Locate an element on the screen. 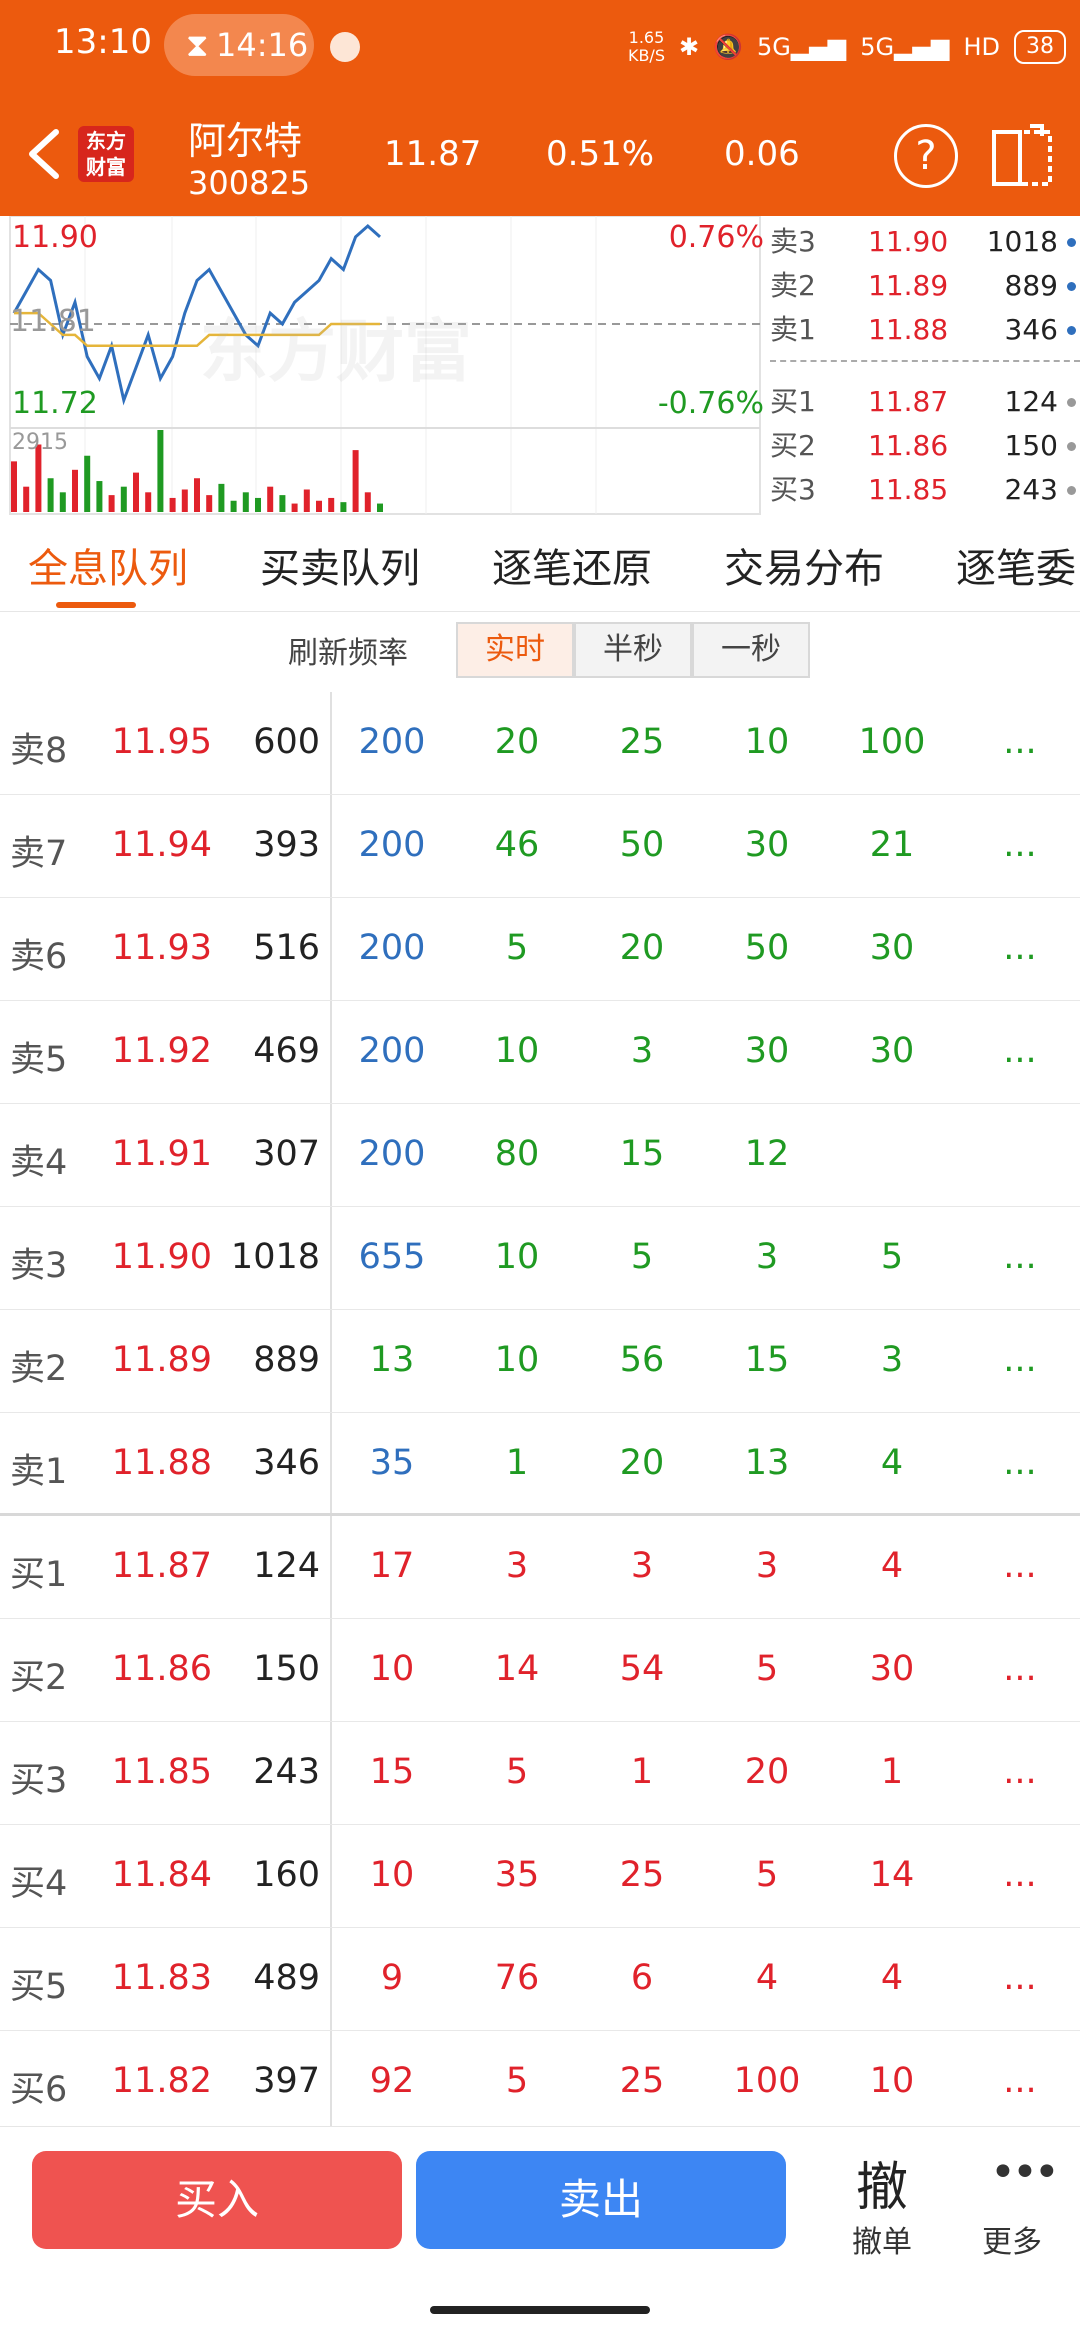 Image resolution: width=1080 pixels, height=2340 pixels. tab-tick-restore: 逐笔还原 is located at coordinates (572, 565).